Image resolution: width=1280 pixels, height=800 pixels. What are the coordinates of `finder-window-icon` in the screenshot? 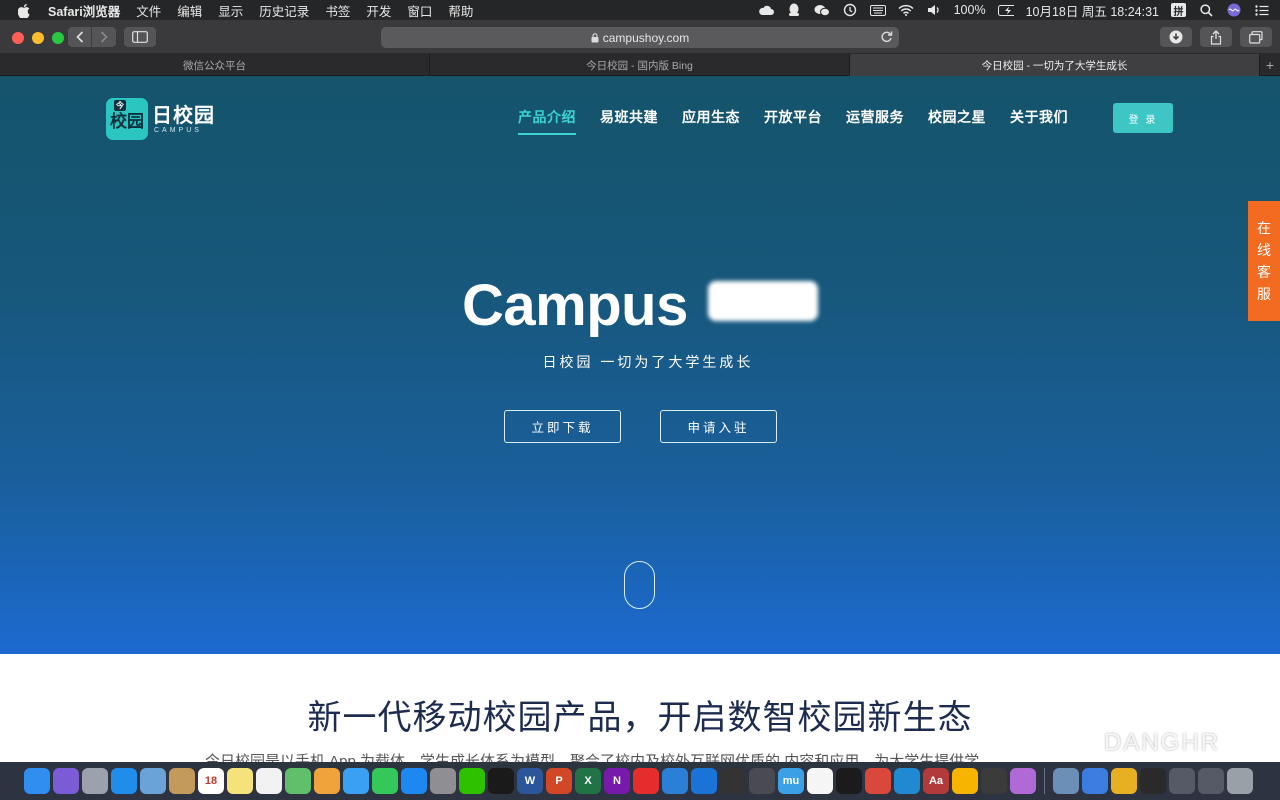 It's located at (1066, 781).